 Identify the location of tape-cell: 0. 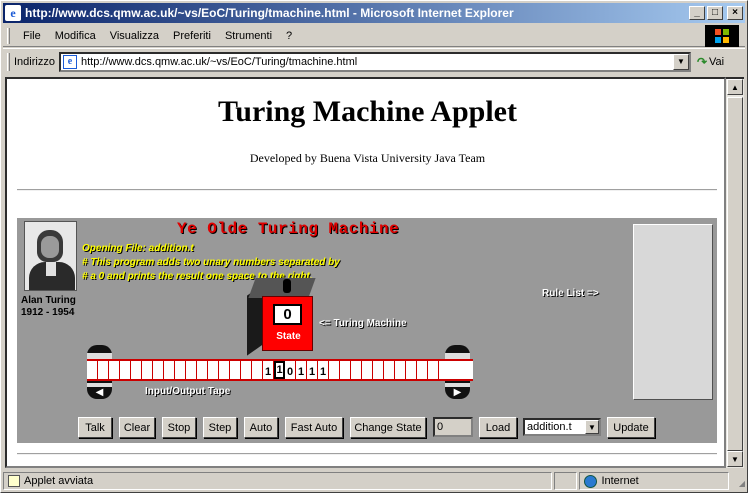
(290, 370).